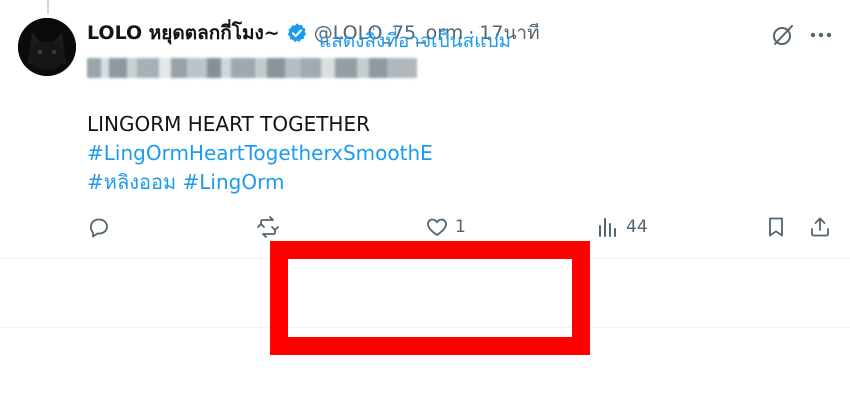 The width and height of the screenshot is (850, 409). I want to click on show-probable-spam-link: แสดงสิ่งที่อาจเป็นสแปม, so click(415, 41).